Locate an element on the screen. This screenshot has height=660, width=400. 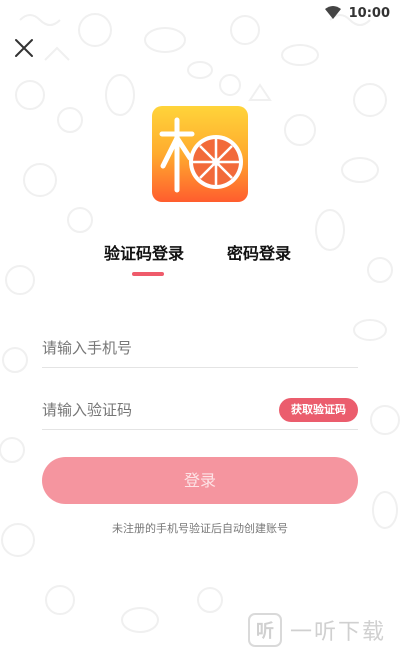
get-code-button: 获取验证码 is located at coordinates (318, 410).